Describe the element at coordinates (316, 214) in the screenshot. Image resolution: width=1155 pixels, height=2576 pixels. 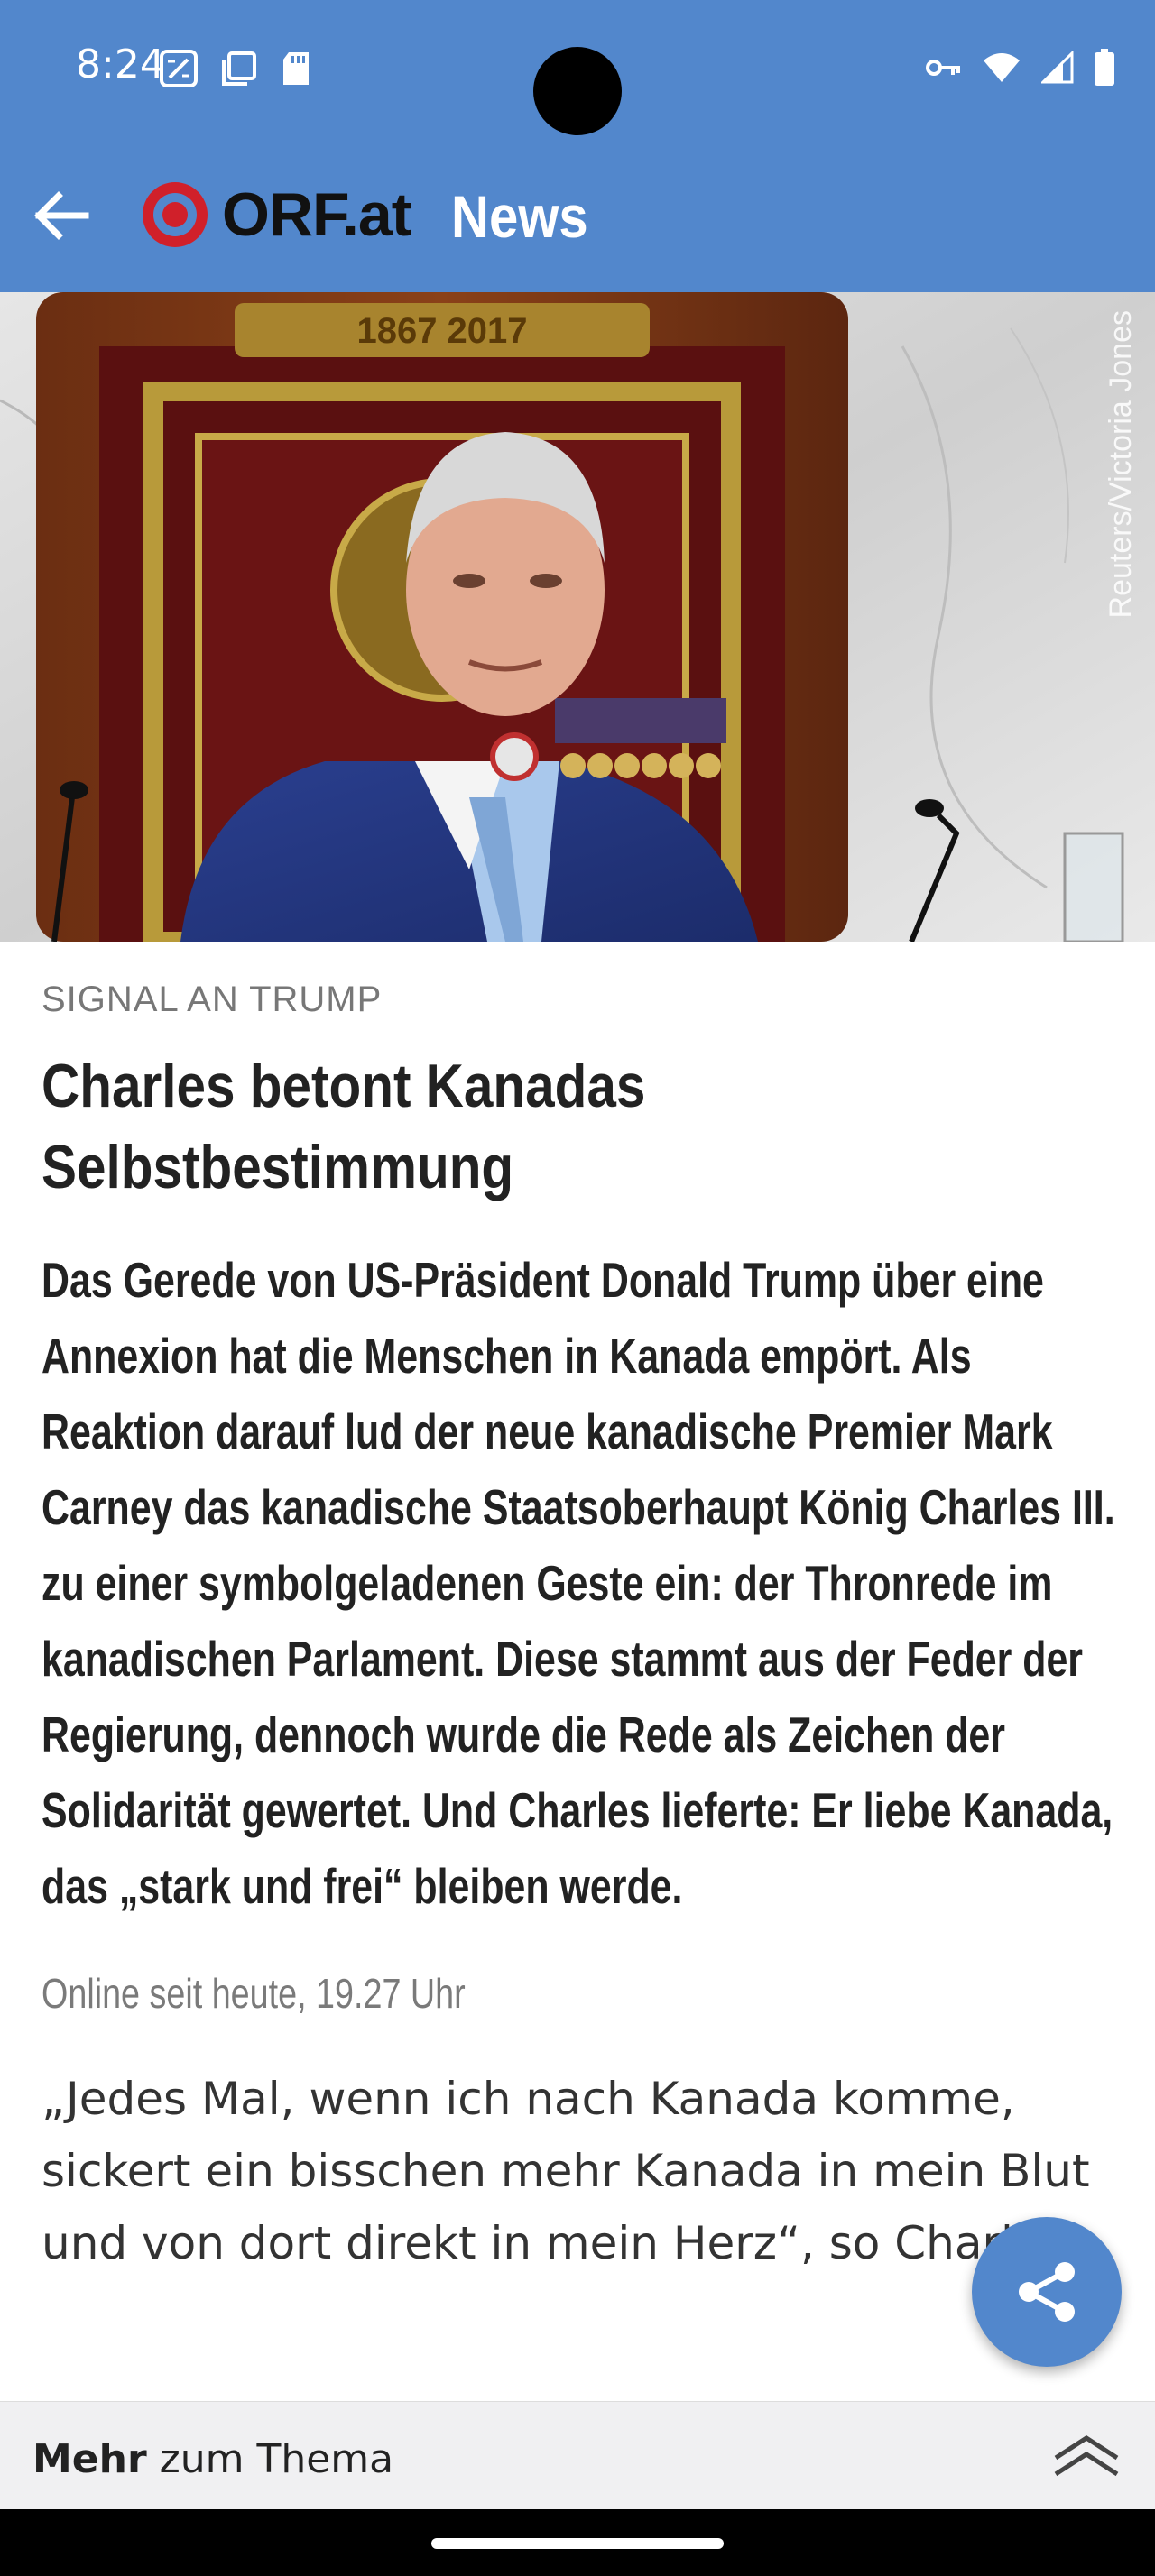
I see `logo-text: ORF.at` at that location.